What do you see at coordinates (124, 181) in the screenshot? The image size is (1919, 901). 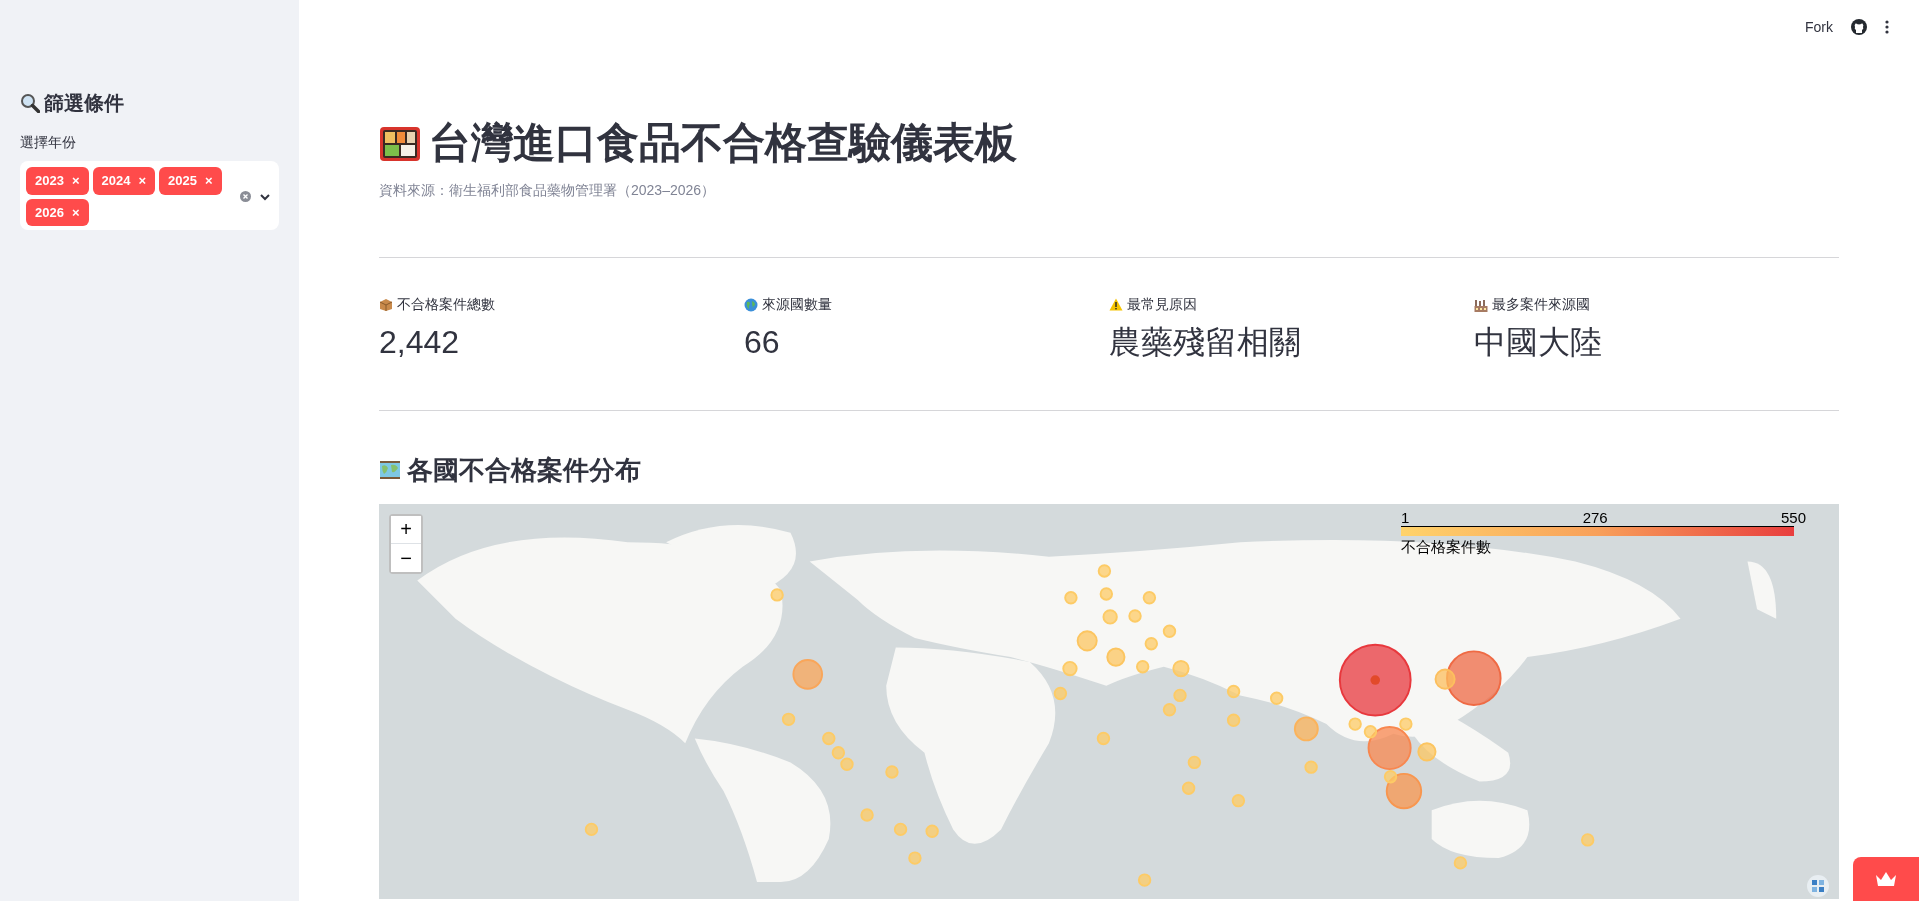 I see `year-tag: 2024 ×` at bounding box center [124, 181].